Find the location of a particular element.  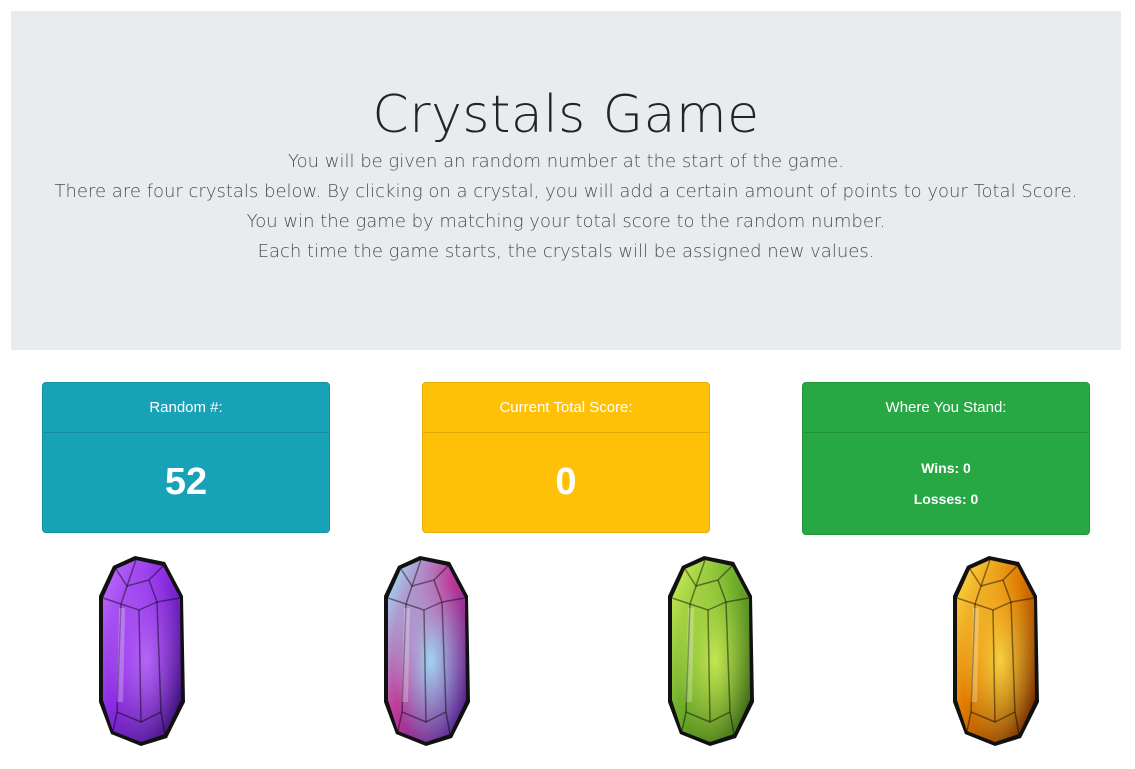

green-crystal-icon is located at coordinates (711, 651).